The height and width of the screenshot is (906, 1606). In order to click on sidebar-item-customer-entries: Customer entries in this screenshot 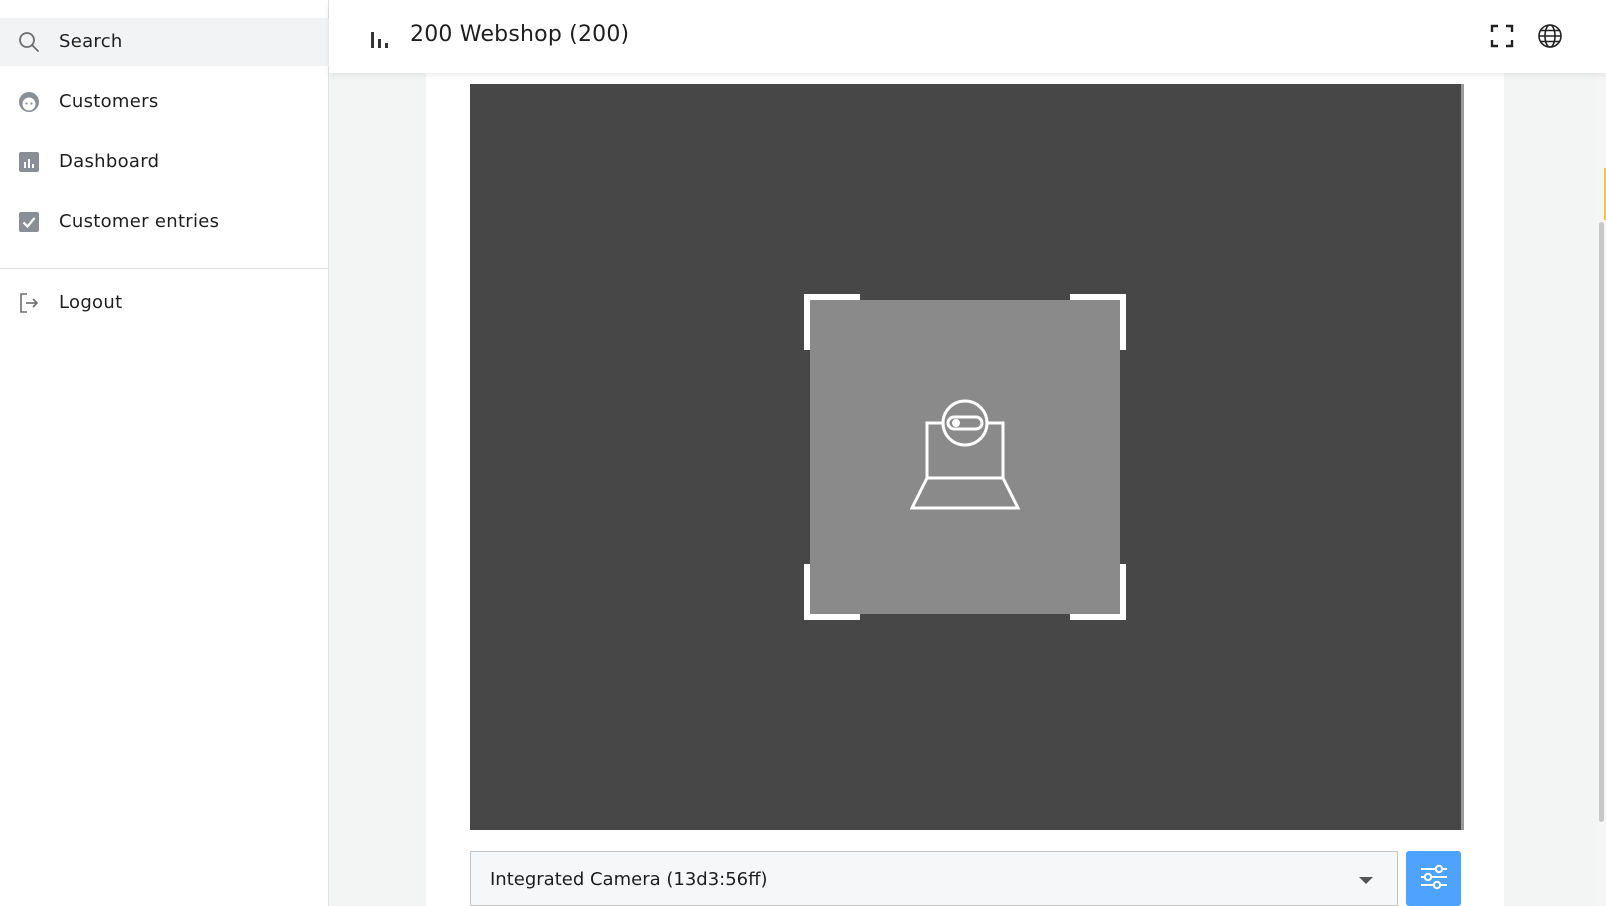, I will do `click(164, 222)`.